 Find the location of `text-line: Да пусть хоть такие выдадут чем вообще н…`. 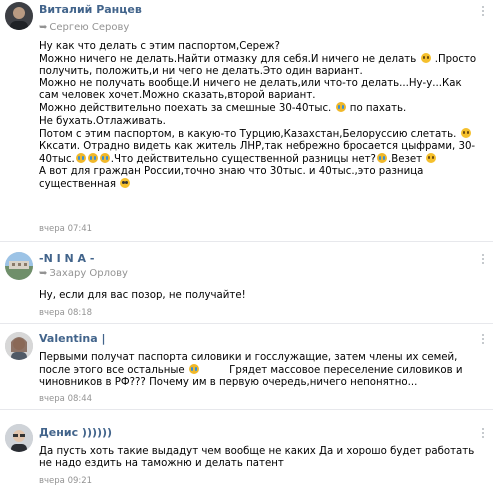

text-line: Да пусть хоть такие выдадут чем вообще н… is located at coordinates (257, 451).